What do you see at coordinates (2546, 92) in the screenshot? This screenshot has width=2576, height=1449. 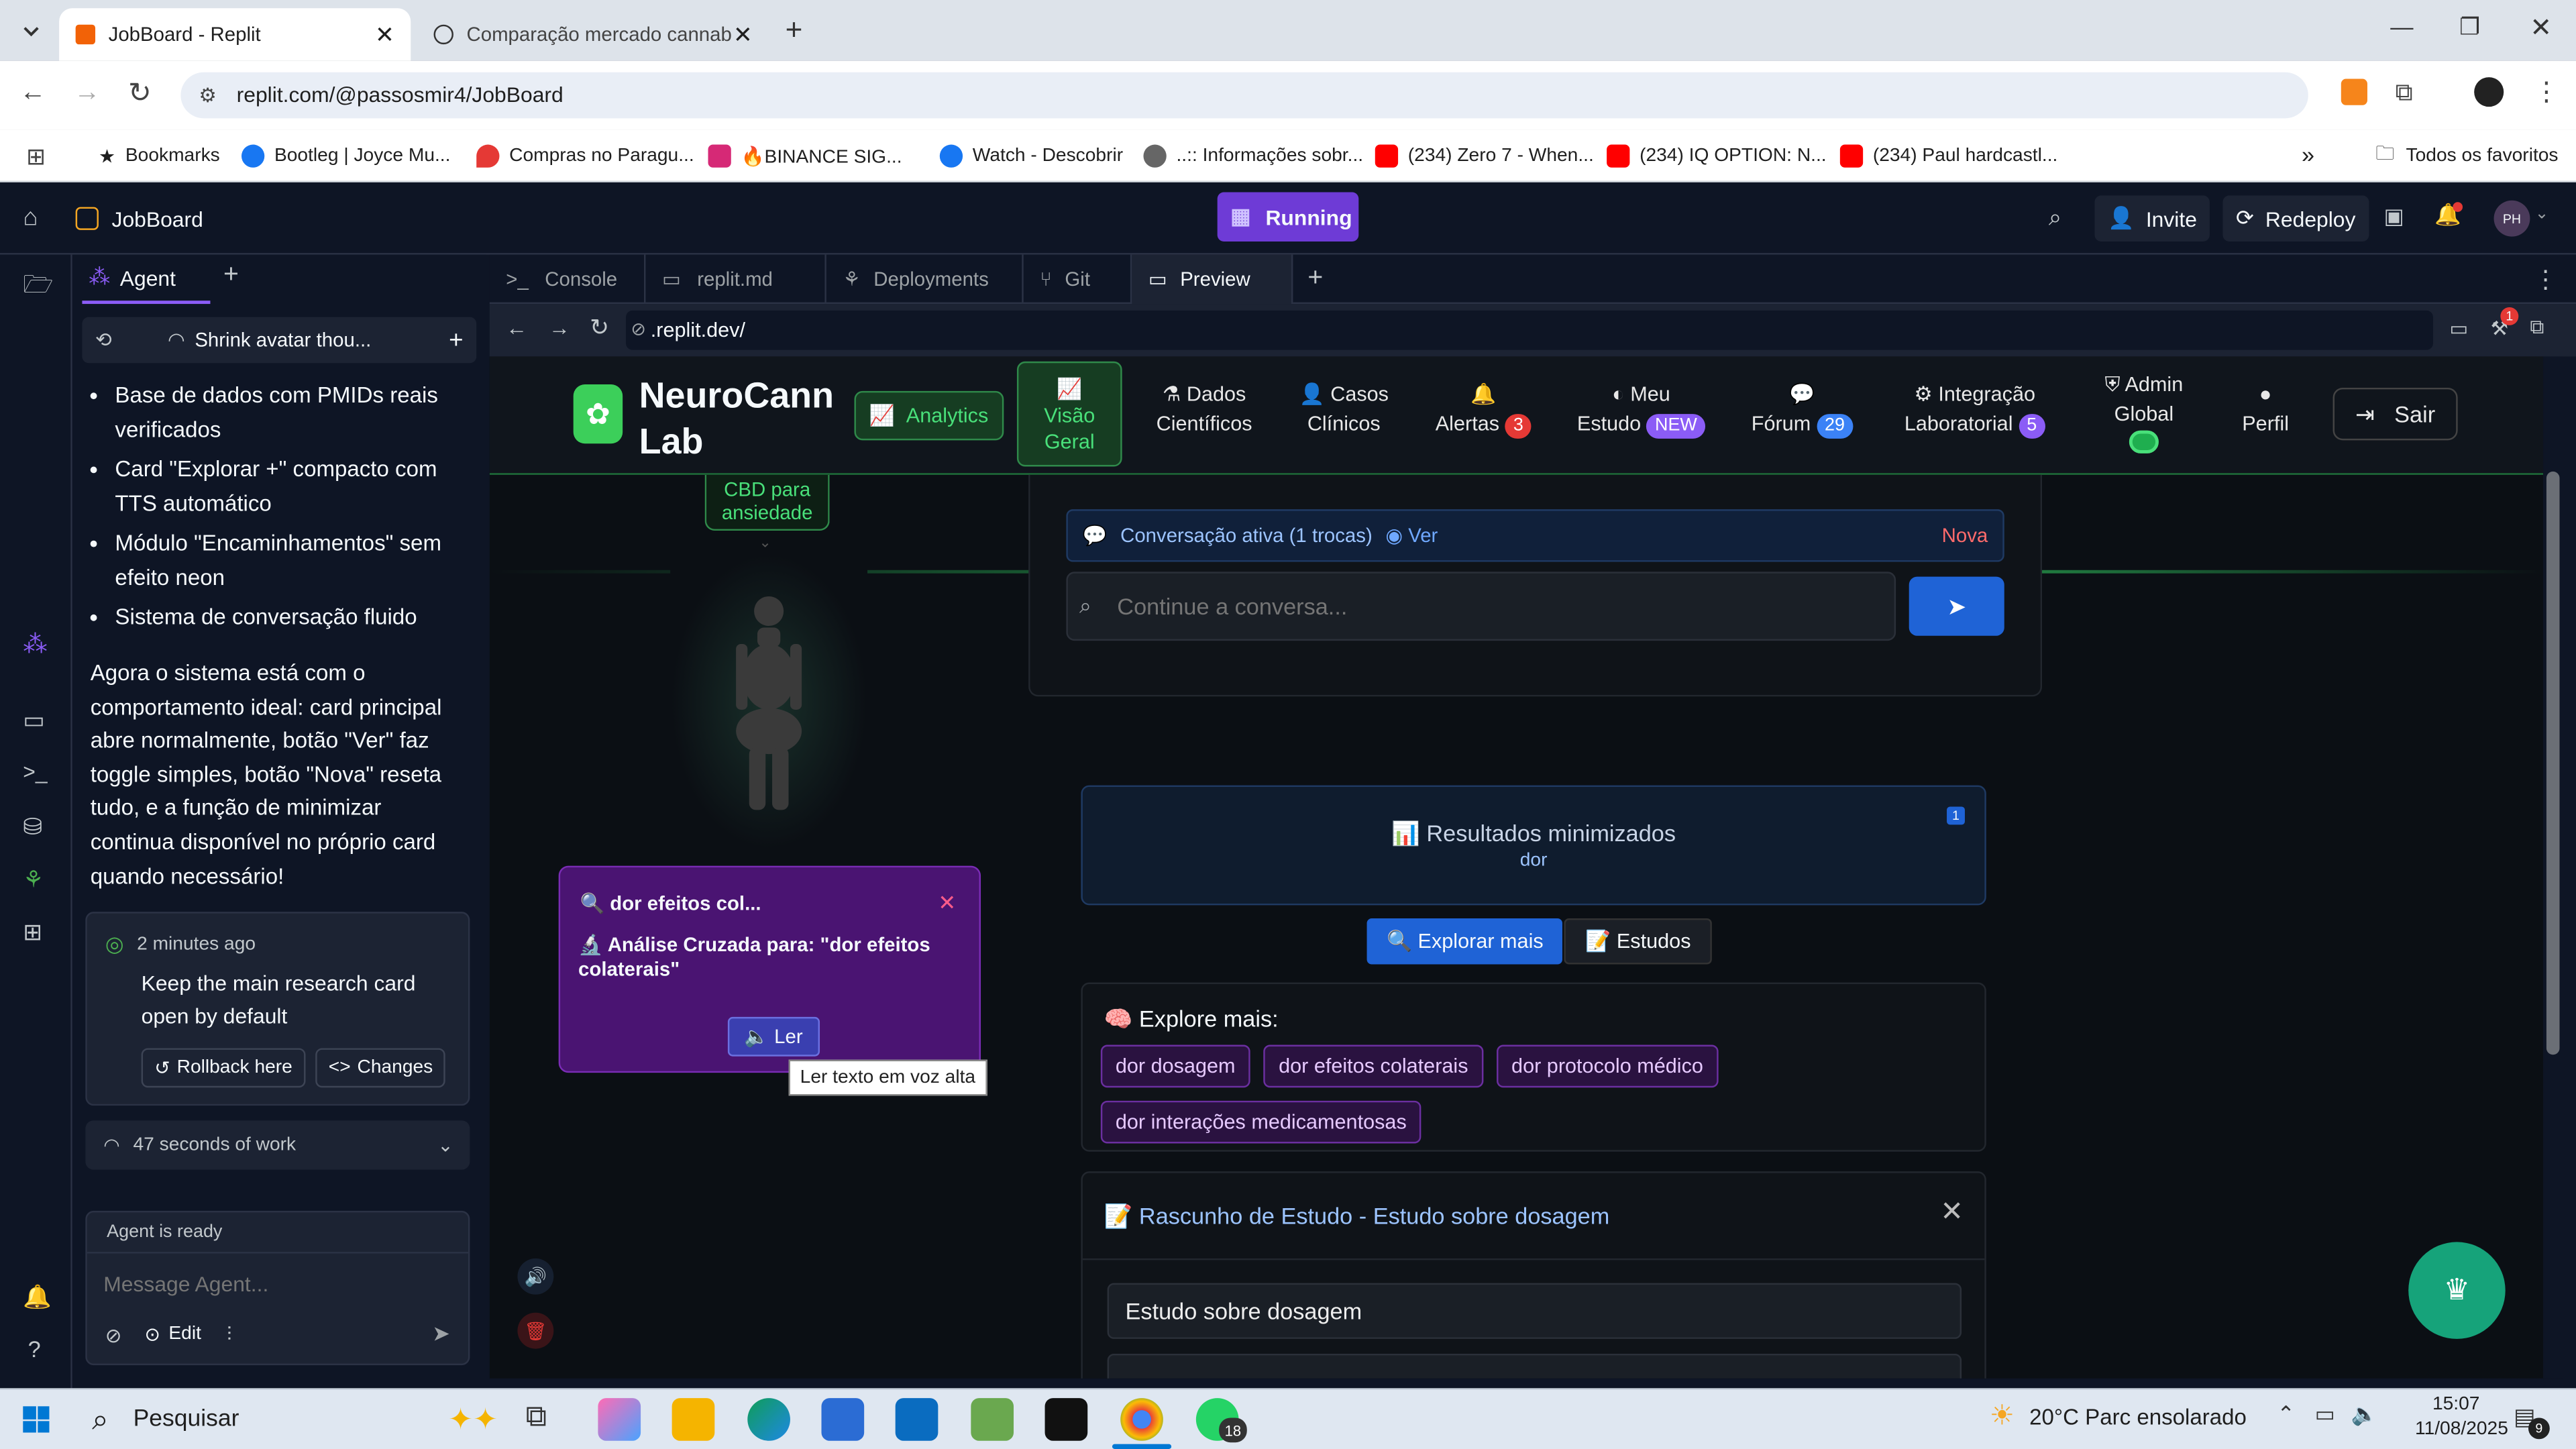 I see `chrome-menu-icon: ⋮` at bounding box center [2546, 92].